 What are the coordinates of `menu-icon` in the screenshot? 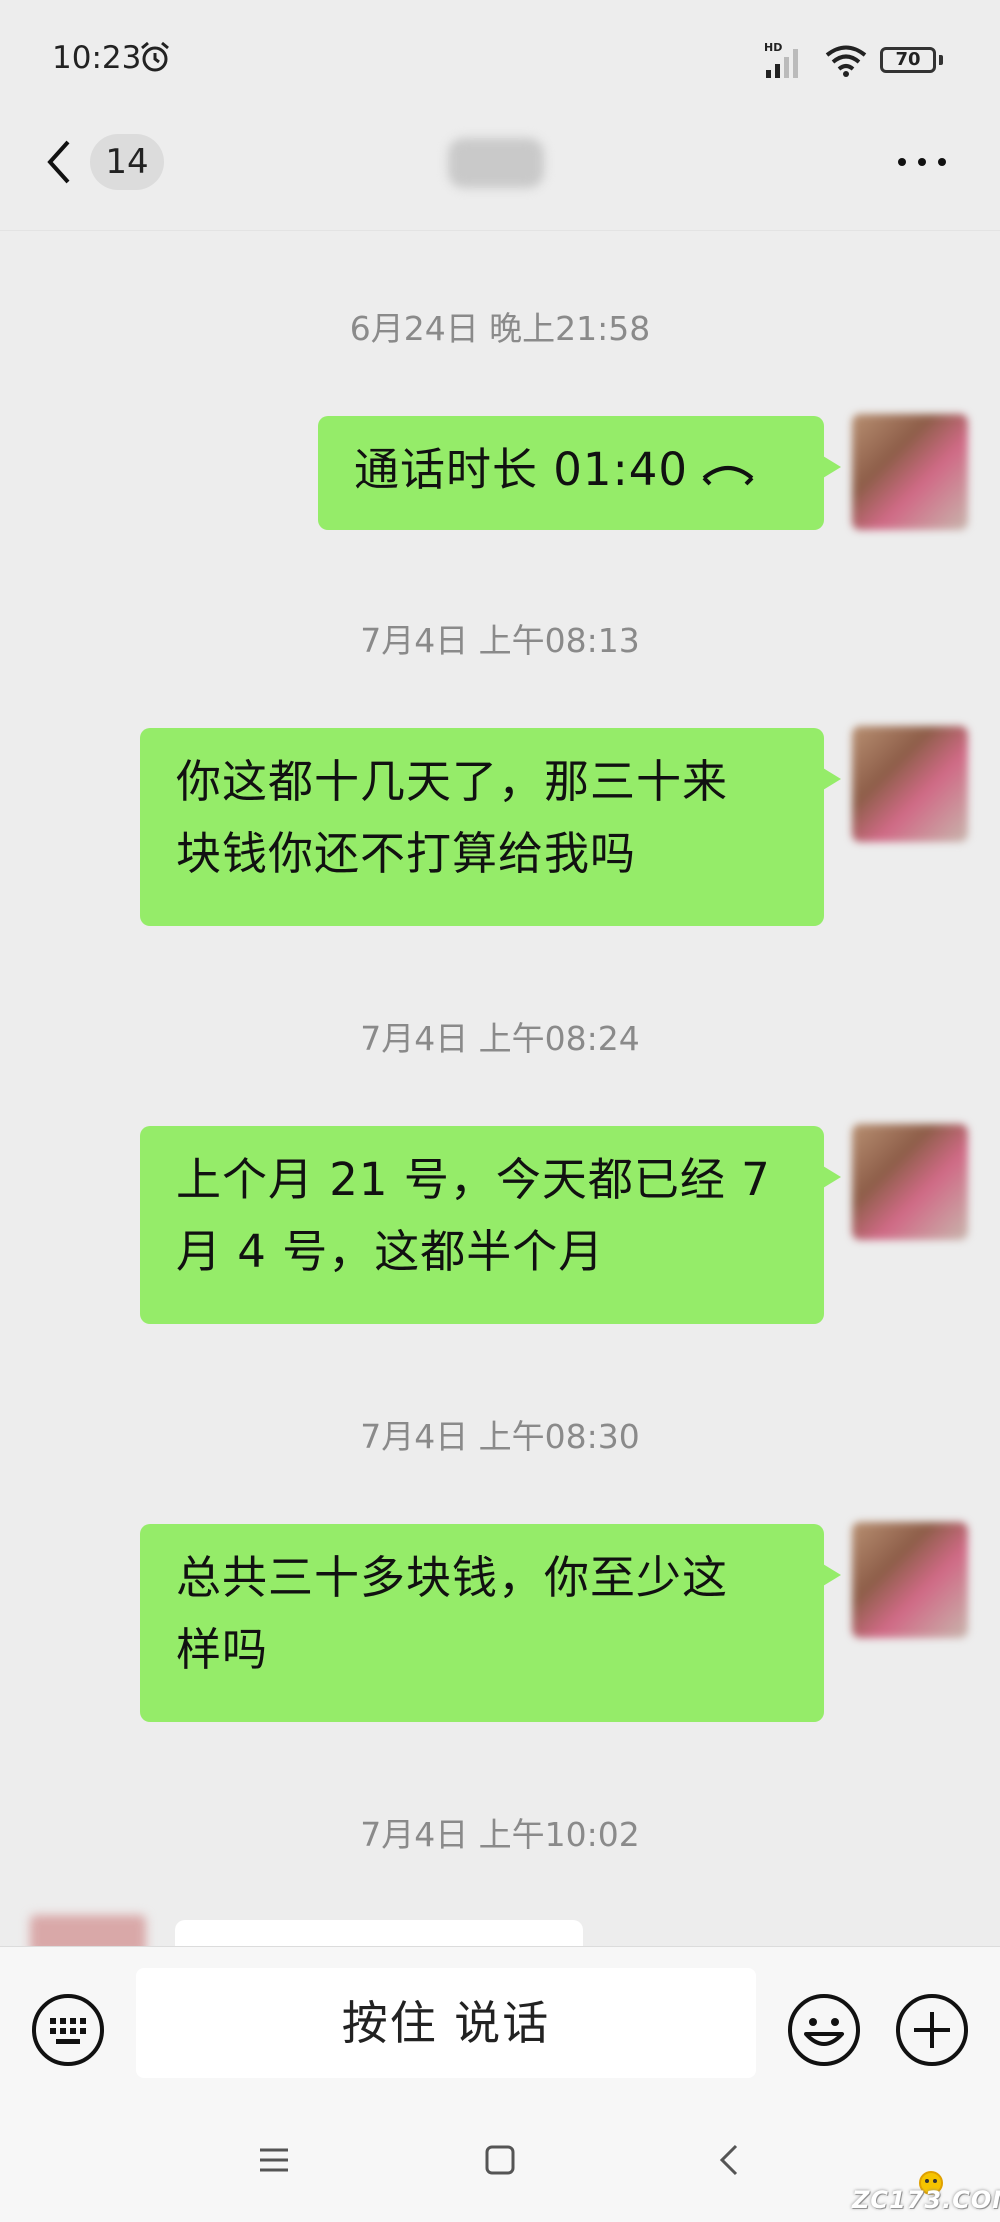 It's located at (274, 2160).